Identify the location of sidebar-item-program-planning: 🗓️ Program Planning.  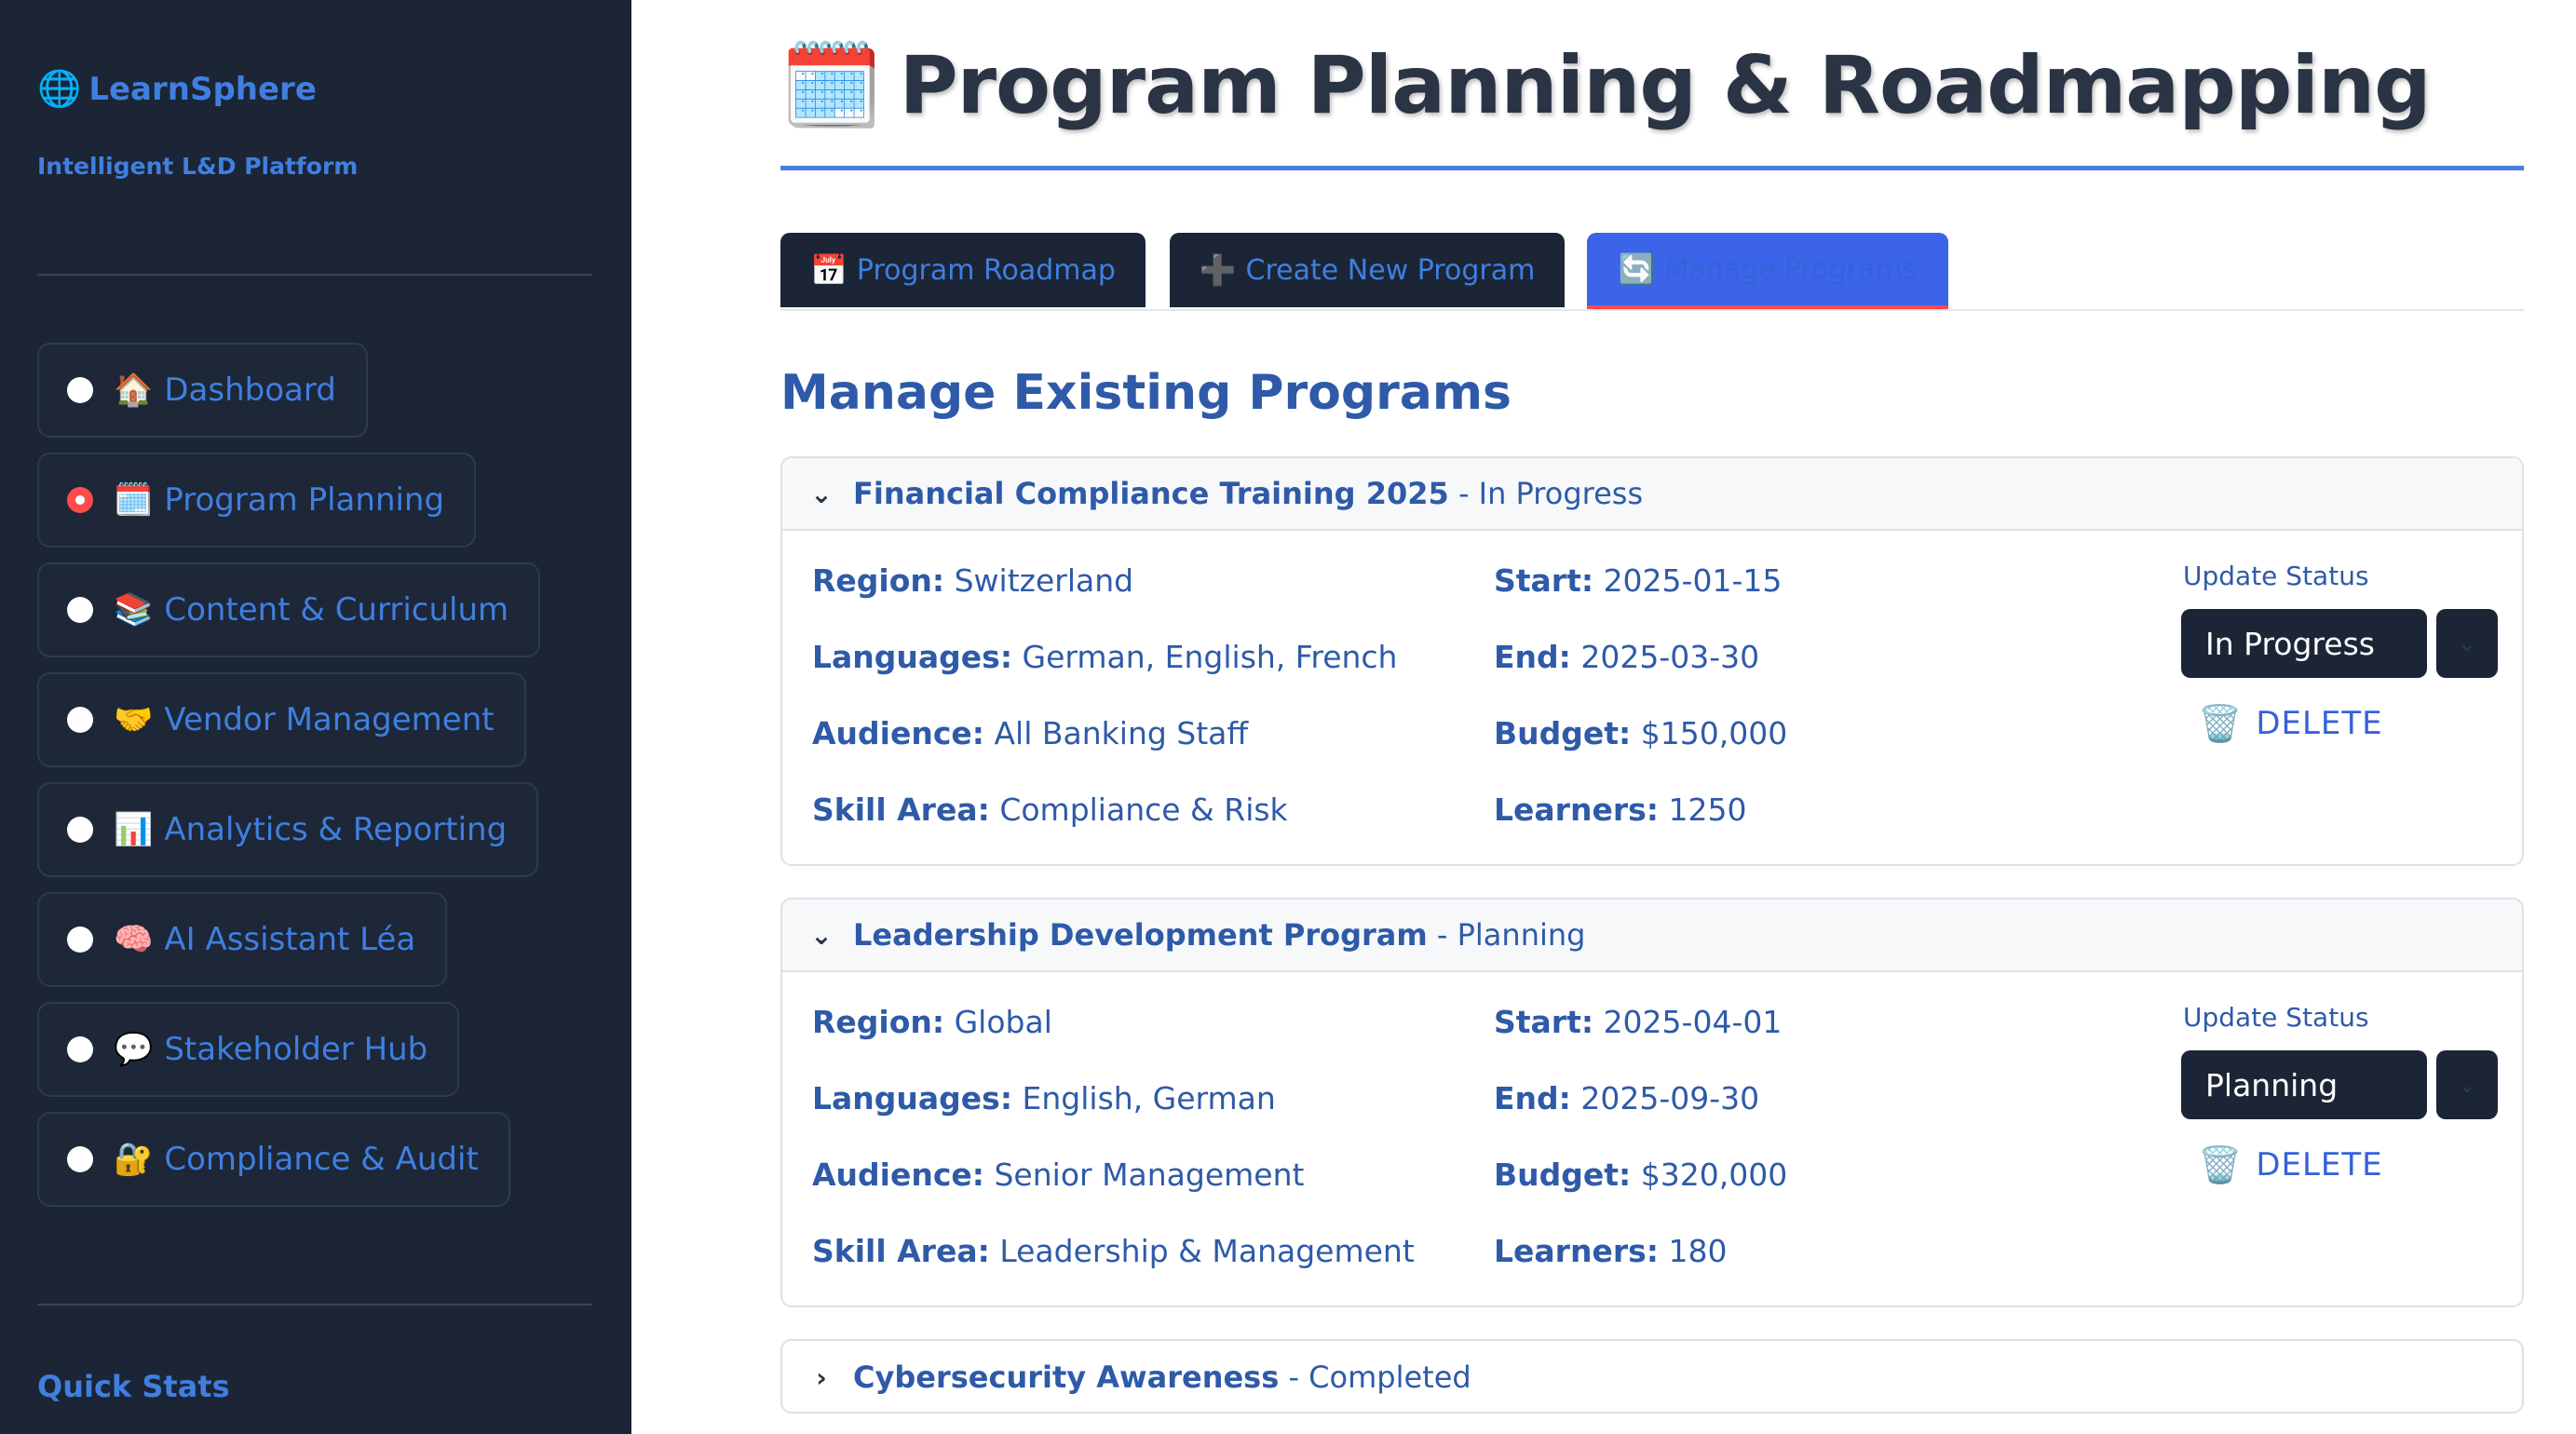
(257, 501).